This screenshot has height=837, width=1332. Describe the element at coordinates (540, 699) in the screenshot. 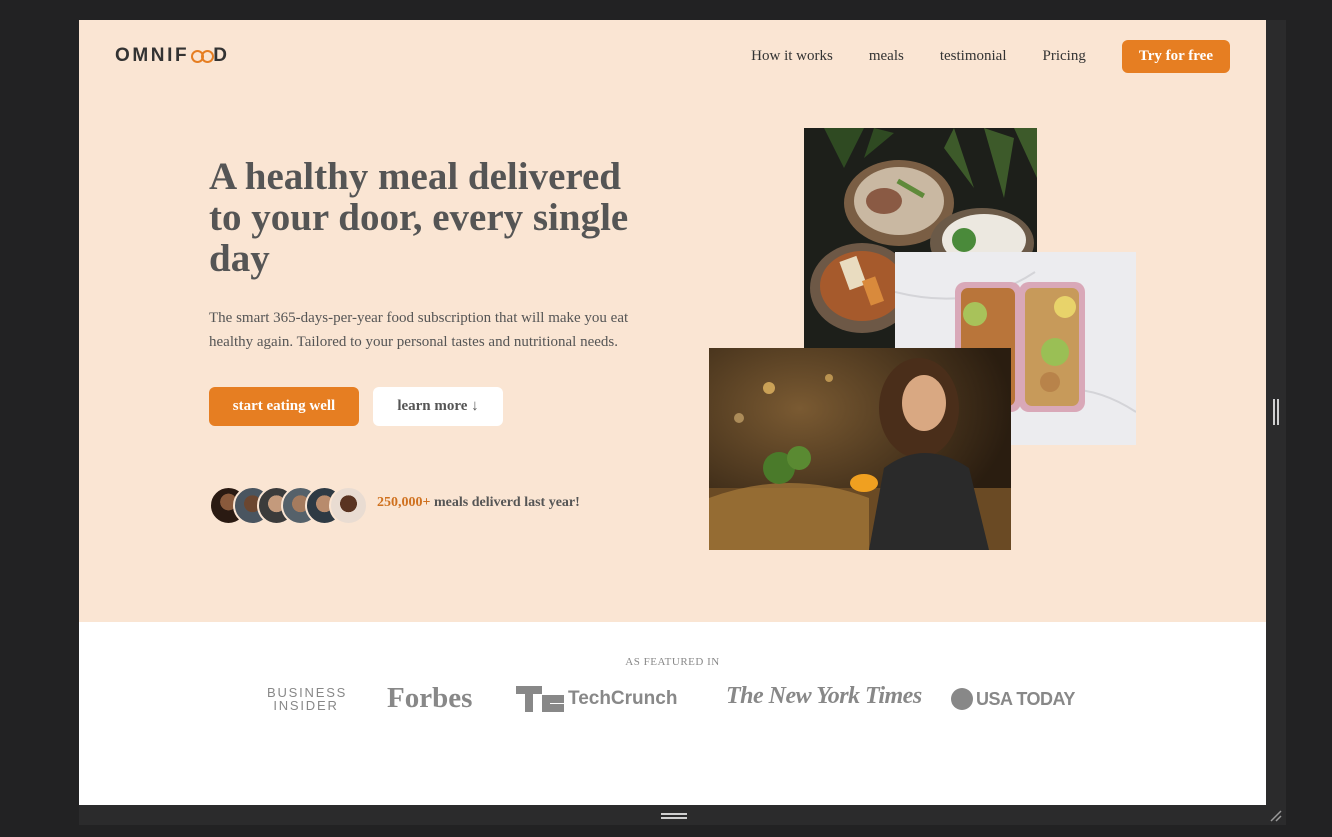

I see `techcrunch-icon` at that location.